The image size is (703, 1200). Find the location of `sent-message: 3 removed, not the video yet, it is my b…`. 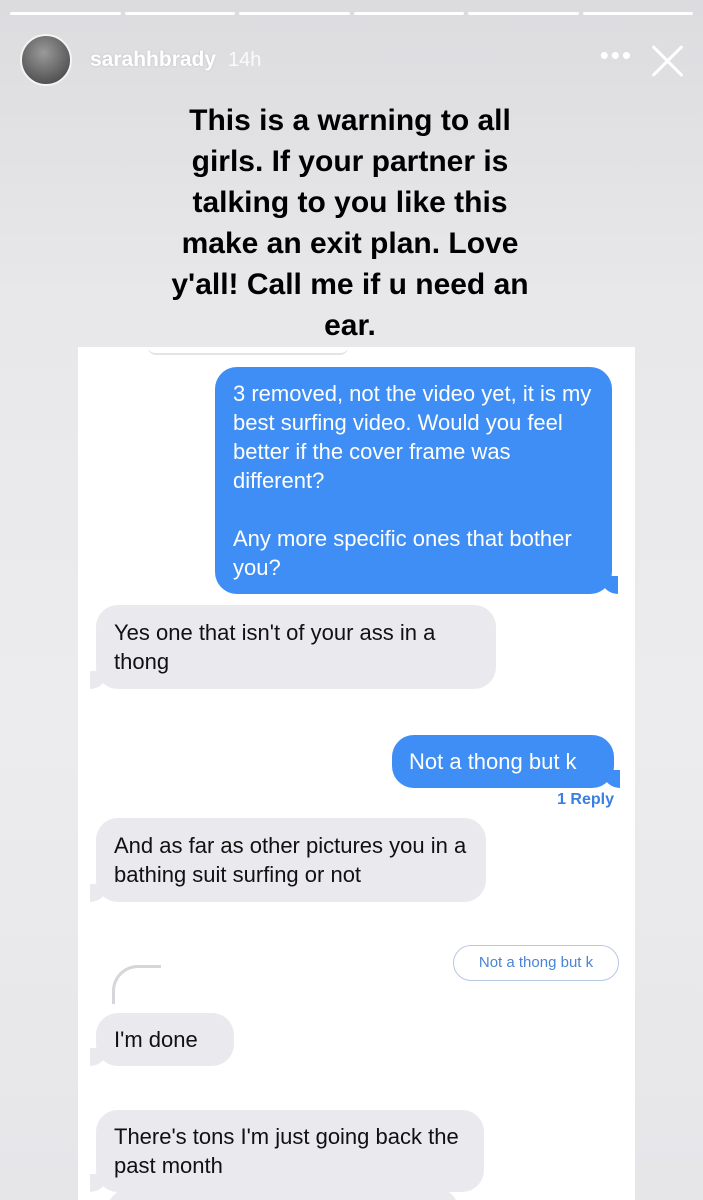

sent-message: 3 removed, not the video yet, it is my b… is located at coordinates (416, 480).